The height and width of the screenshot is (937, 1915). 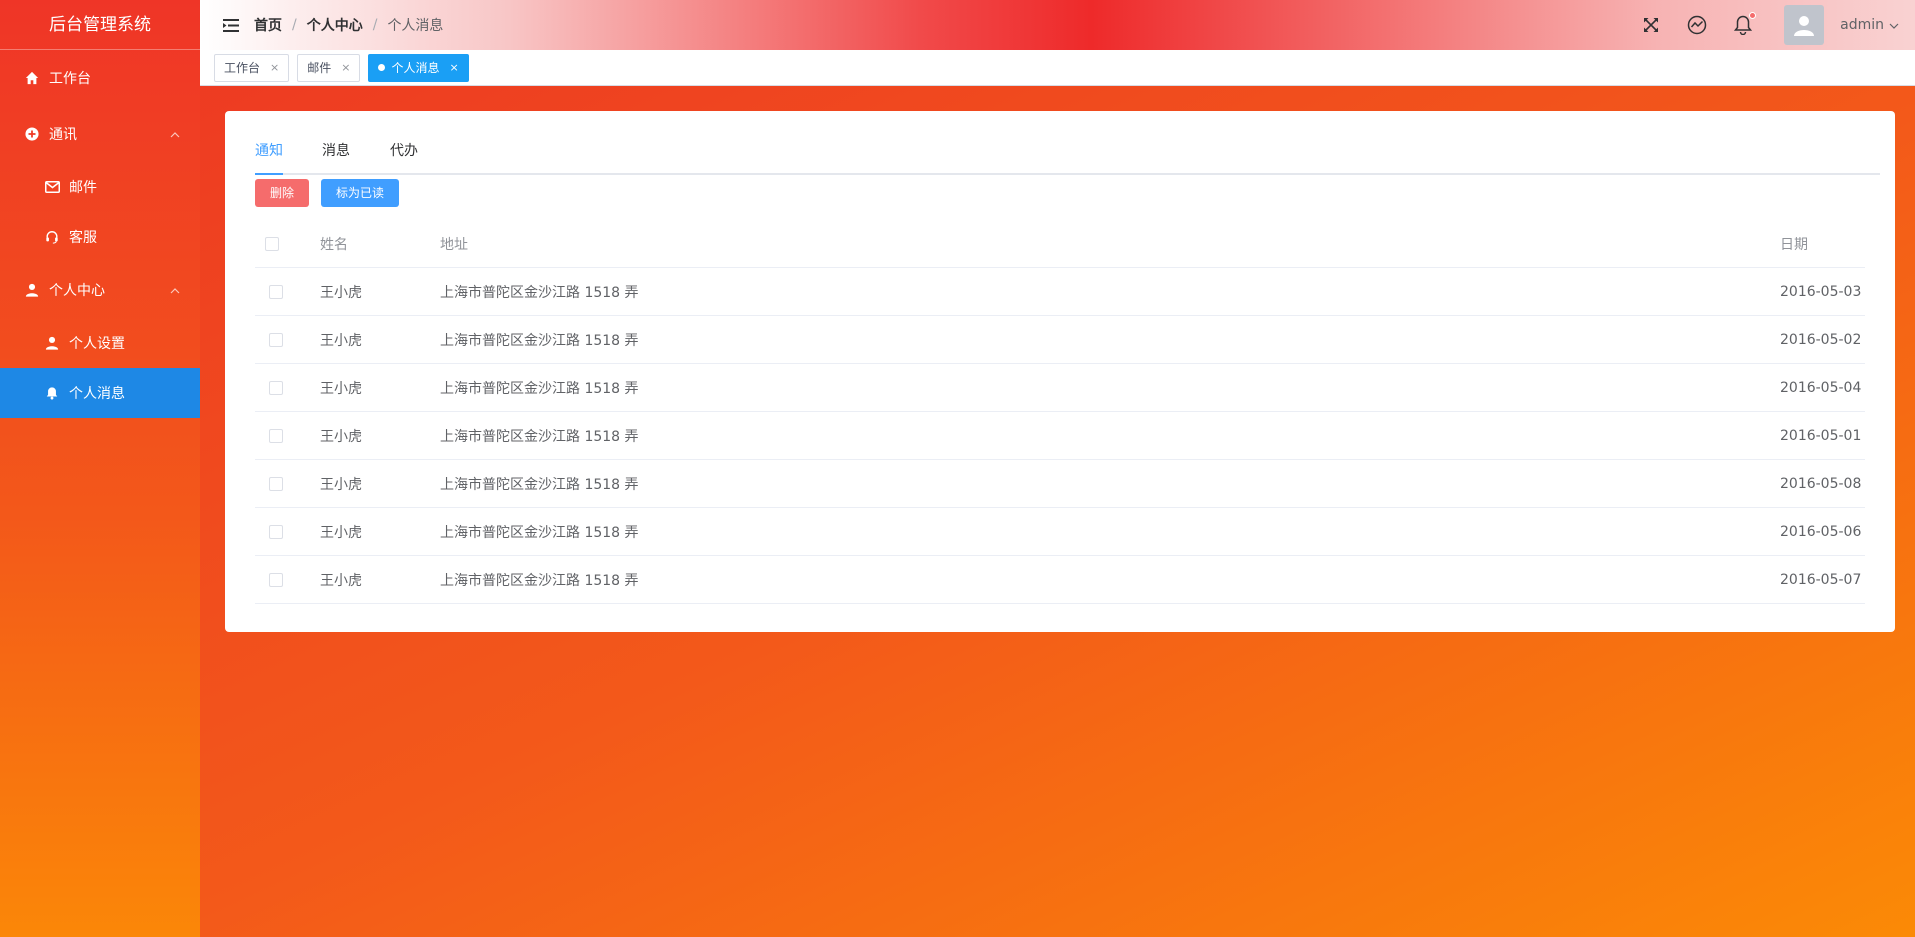 I want to click on sidebar-item-label: 通讯, so click(x=63, y=135).